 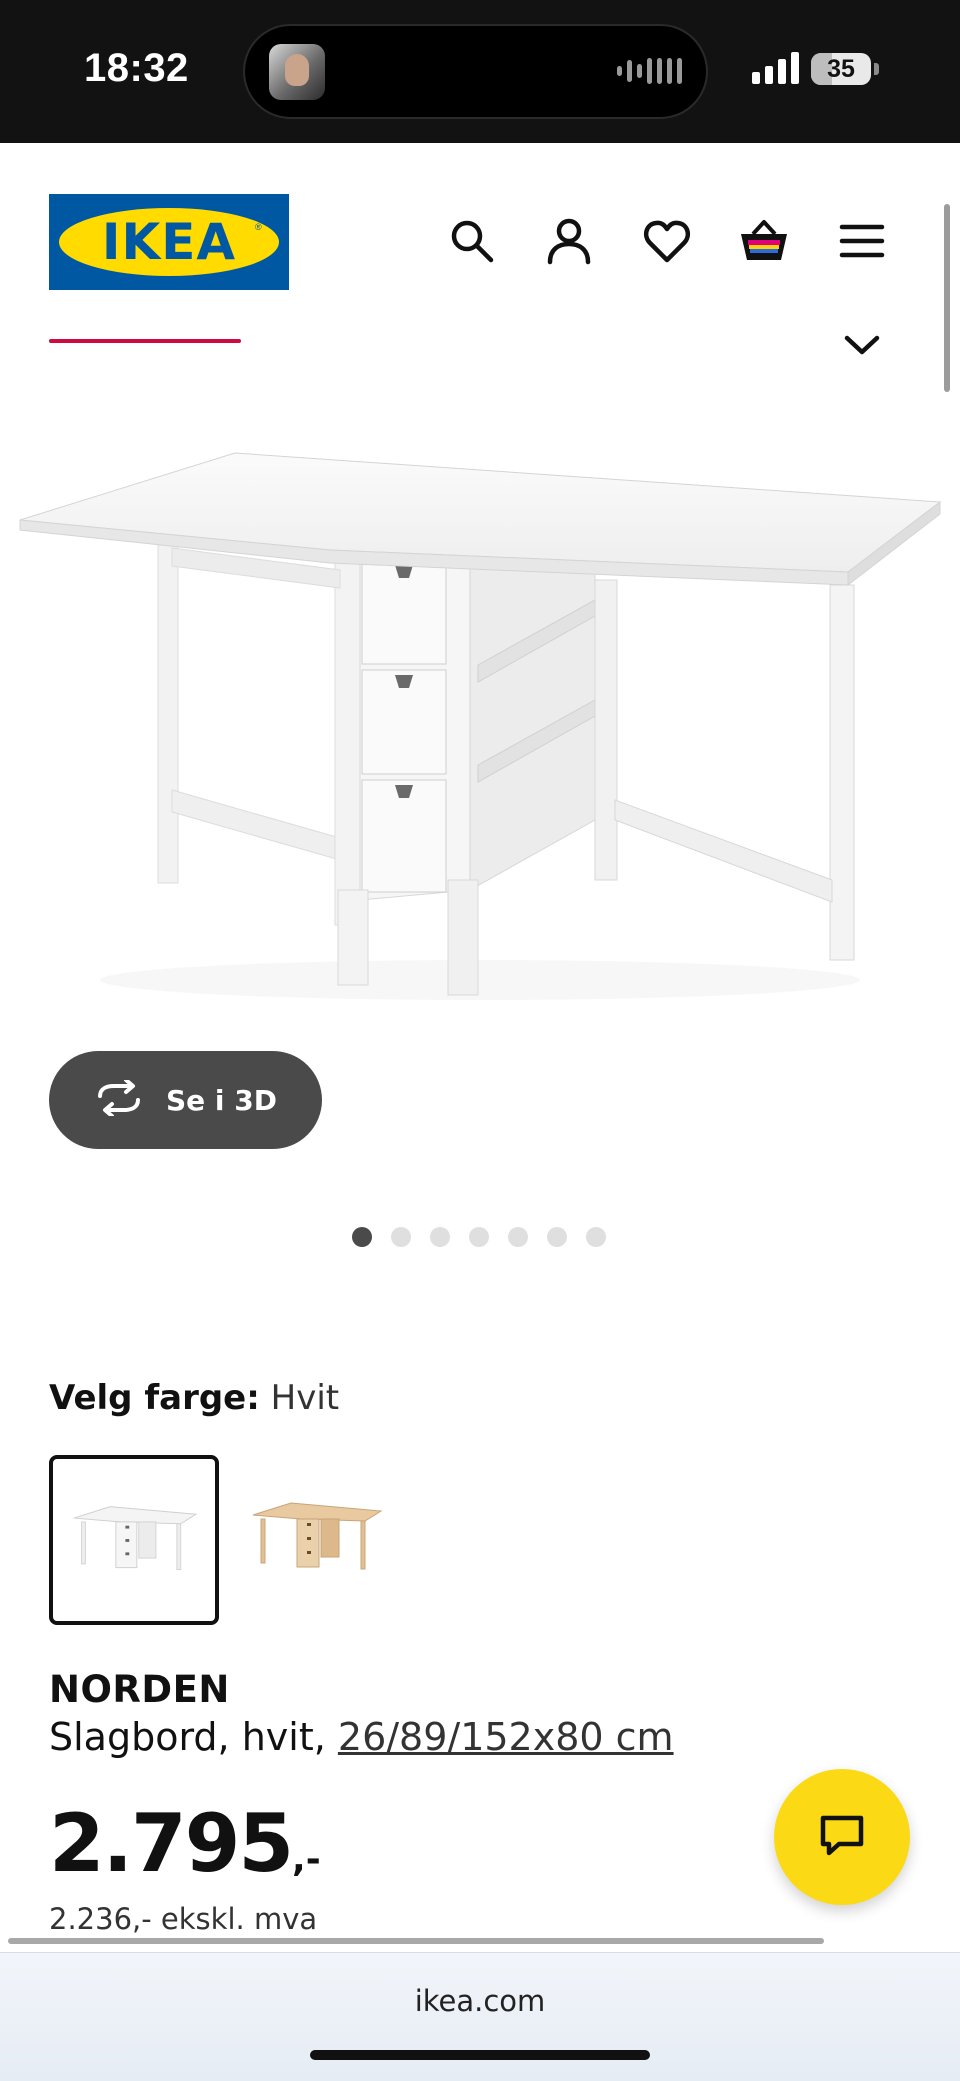 I want to click on heart-icon, so click(x=667, y=241).